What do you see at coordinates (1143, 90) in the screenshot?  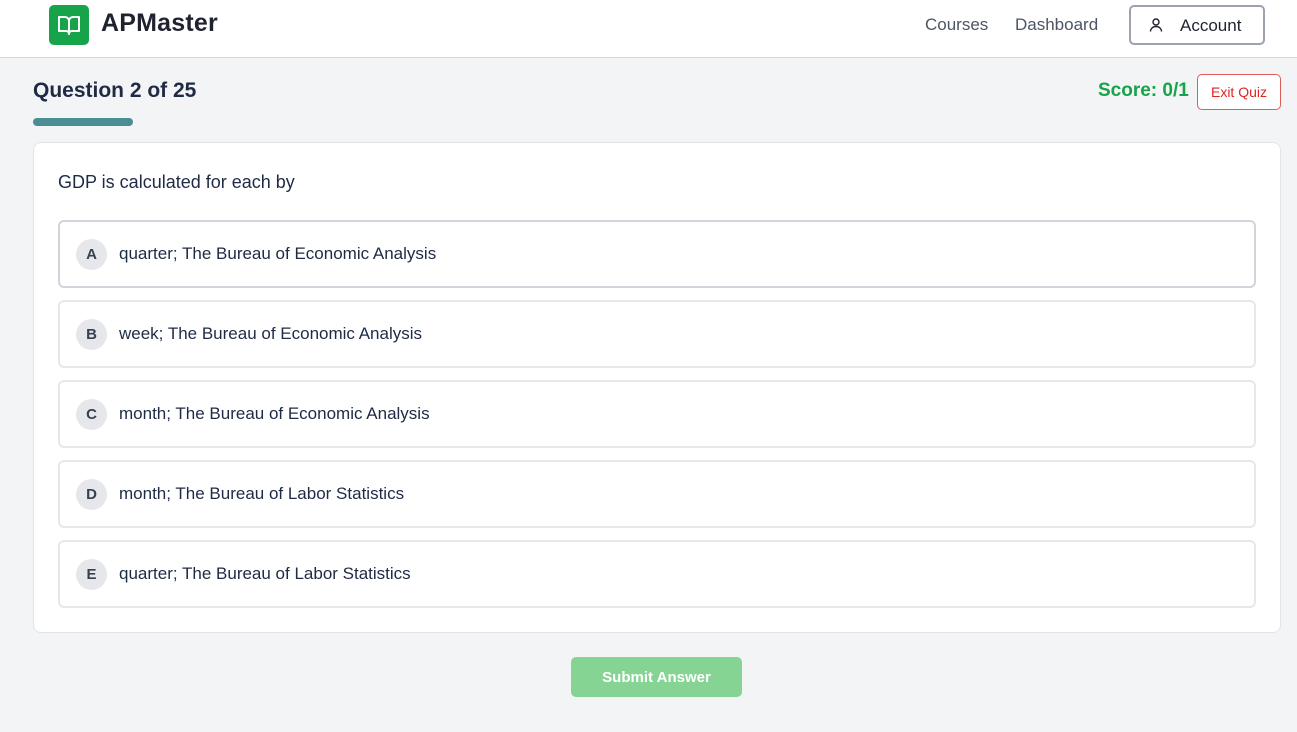 I see `score-display: Score: 0/1` at bounding box center [1143, 90].